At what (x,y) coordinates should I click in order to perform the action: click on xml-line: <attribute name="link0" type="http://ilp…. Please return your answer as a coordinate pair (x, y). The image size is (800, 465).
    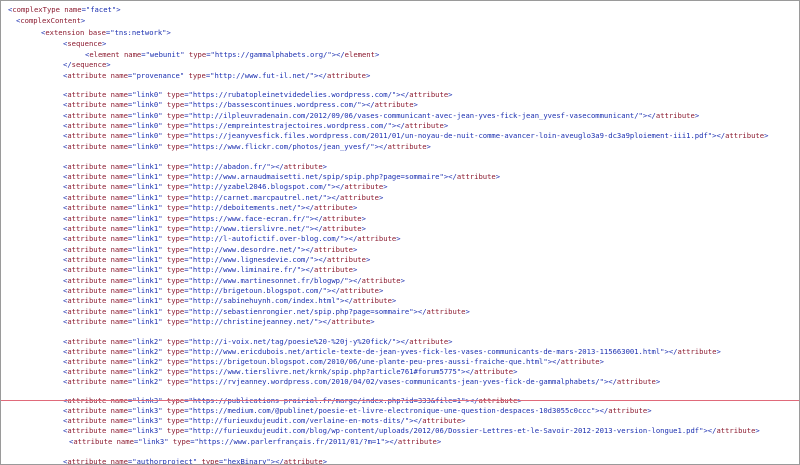
    Looking at the image, I should click on (381, 115).